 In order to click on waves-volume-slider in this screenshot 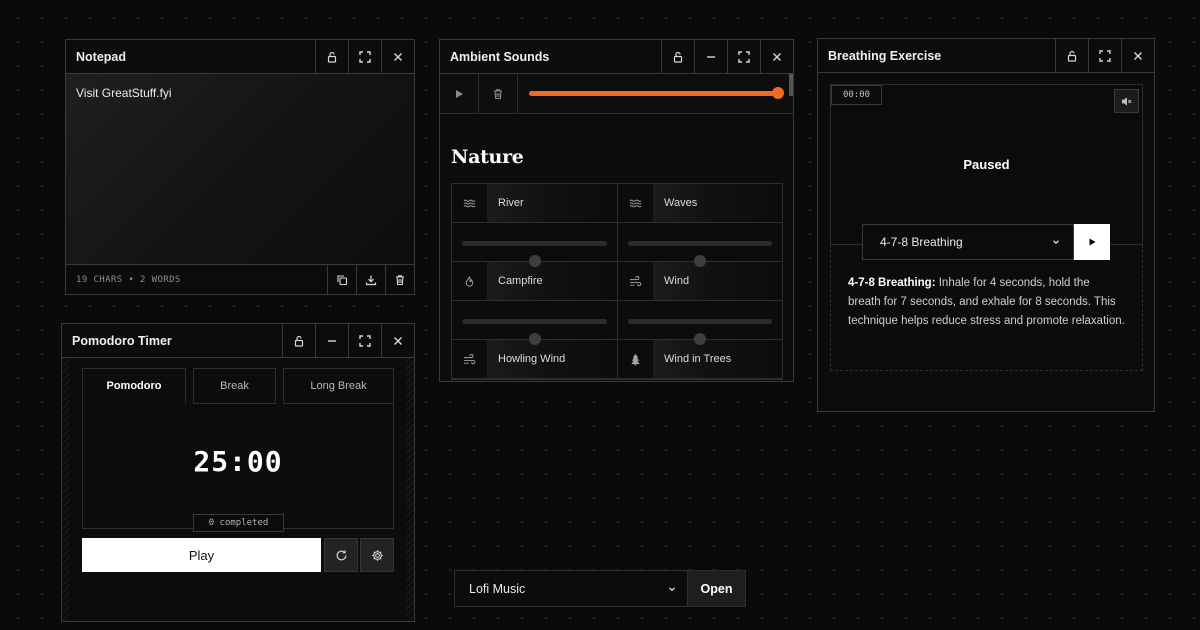, I will do `click(699, 245)`.